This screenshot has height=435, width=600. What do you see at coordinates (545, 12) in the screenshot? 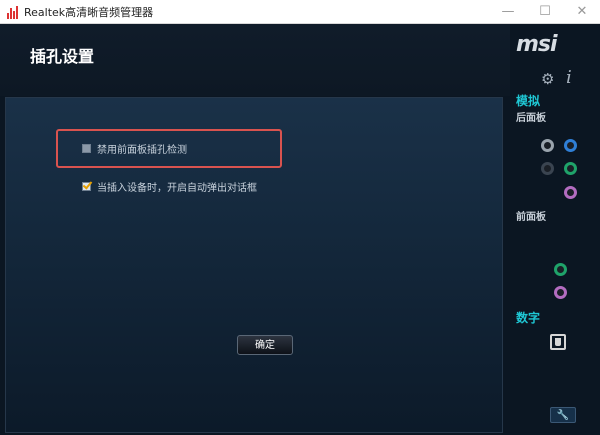
I see `maximize-button: ☐` at bounding box center [545, 12].